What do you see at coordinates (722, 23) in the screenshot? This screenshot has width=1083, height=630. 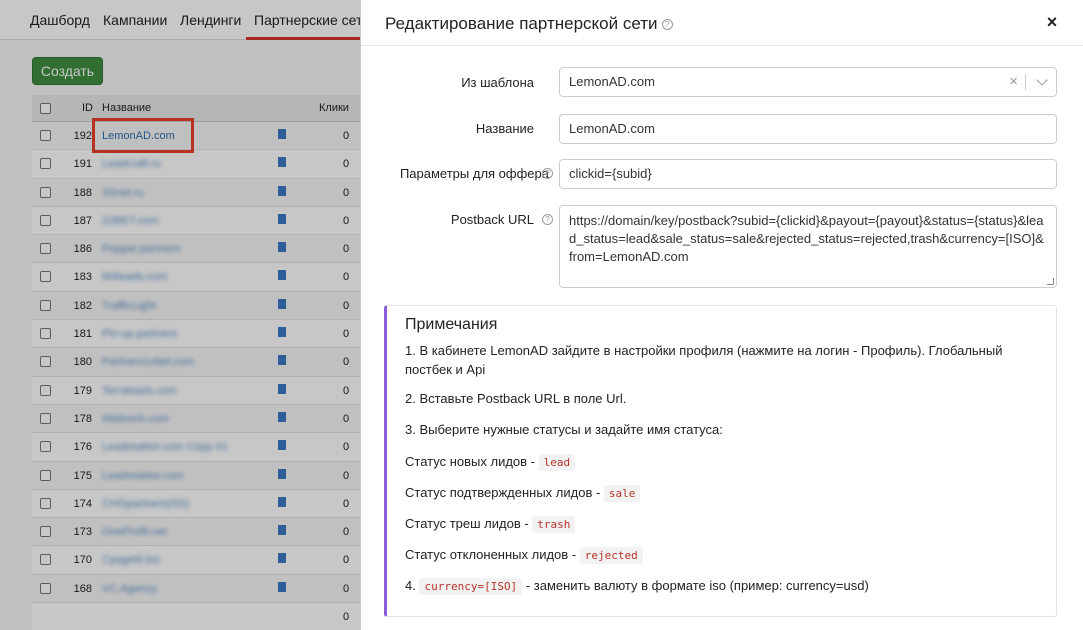 I see `modal-header: Редактирование партнерской сети? ×` at bounding box center [722, 23].